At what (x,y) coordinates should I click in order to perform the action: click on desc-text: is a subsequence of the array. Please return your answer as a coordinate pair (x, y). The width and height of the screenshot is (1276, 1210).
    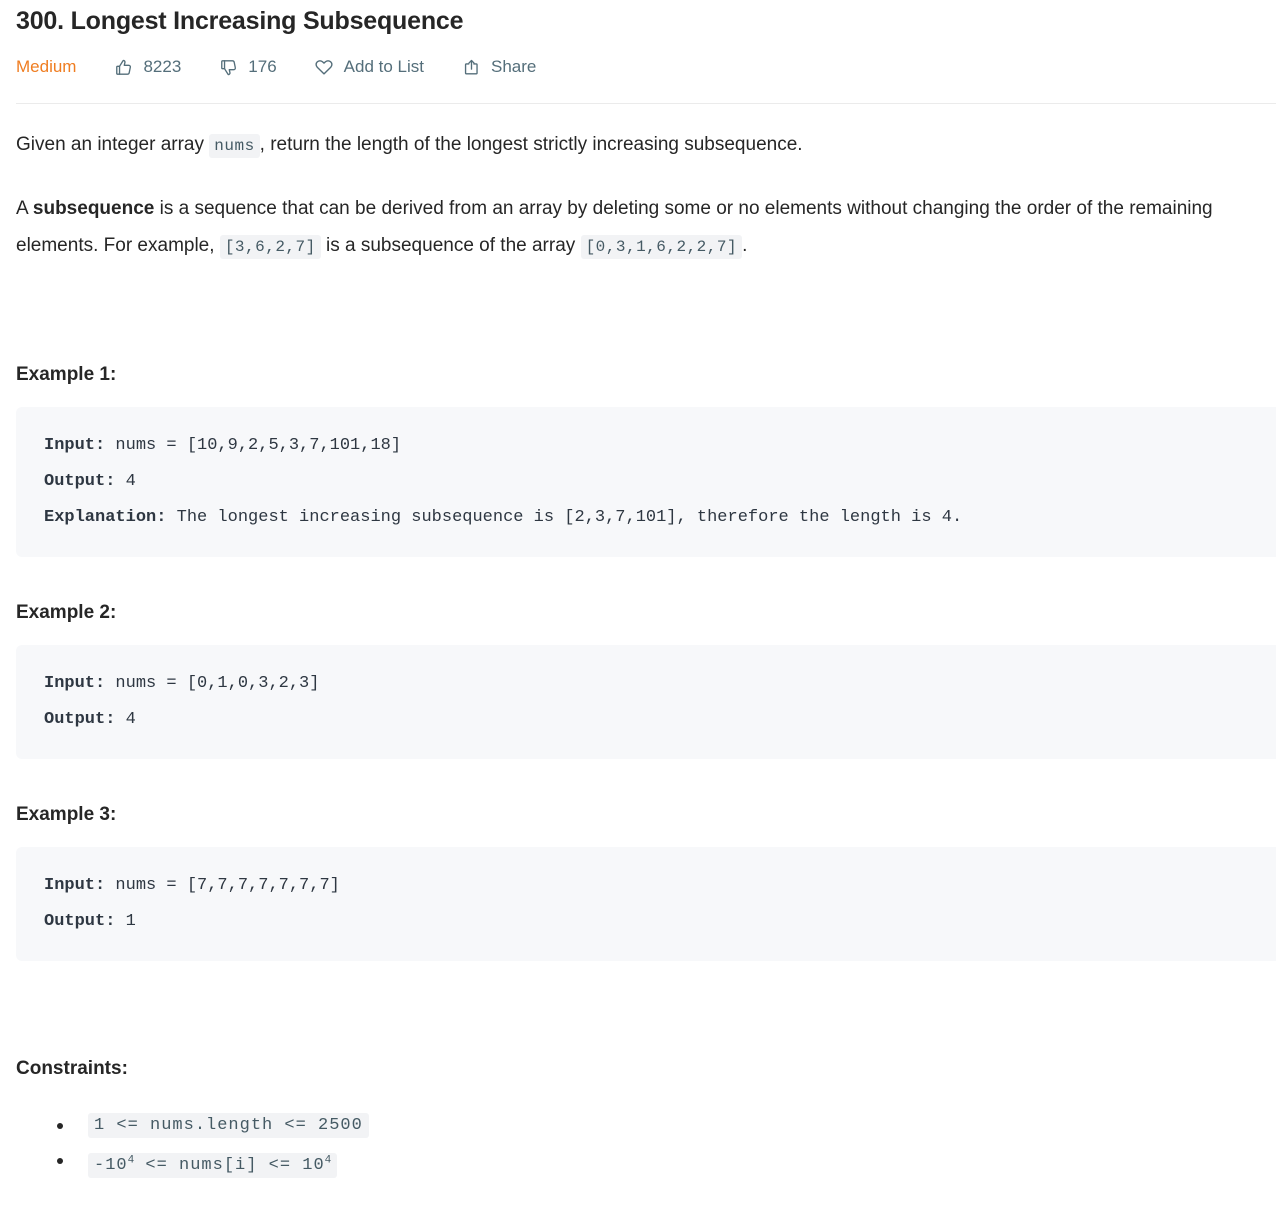
    Looking at the image, I should click on (450, 245).